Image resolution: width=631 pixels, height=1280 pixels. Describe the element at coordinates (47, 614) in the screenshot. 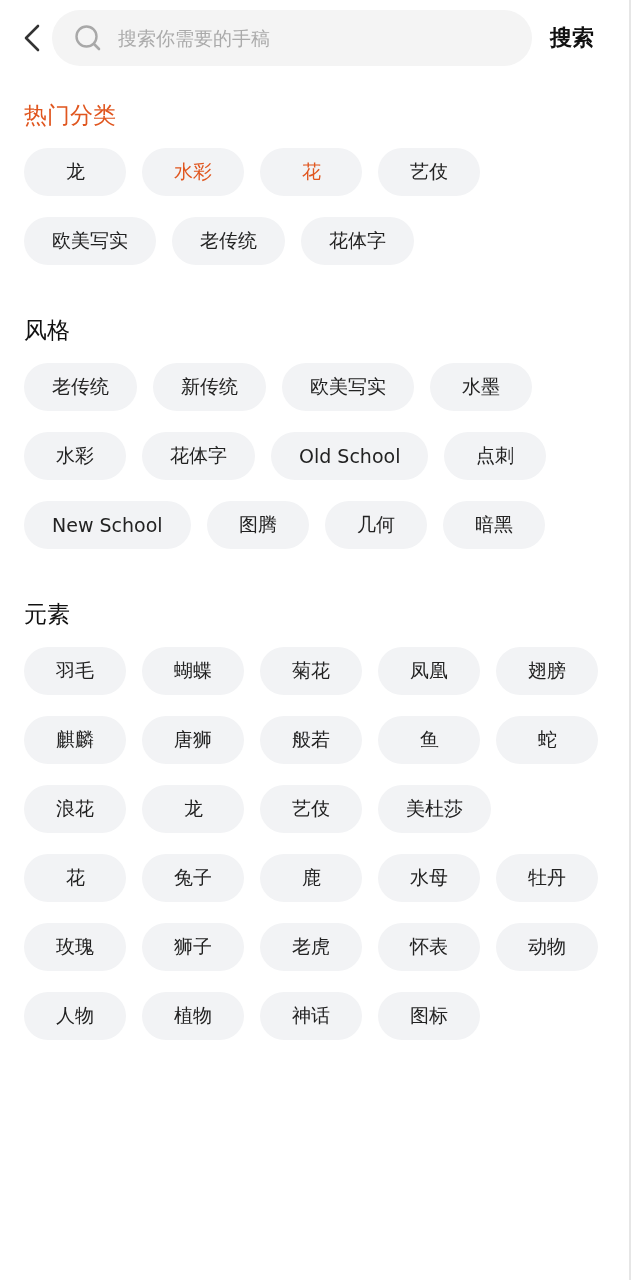

I see `section-title: 元素` at that location.